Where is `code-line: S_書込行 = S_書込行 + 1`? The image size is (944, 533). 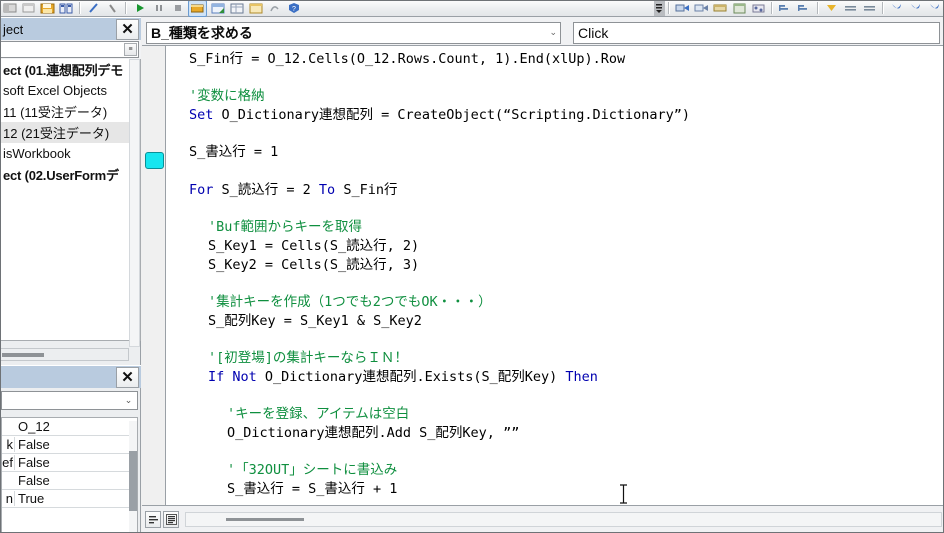
code-line: S_書込行 = S_書込行 + 1 is located at coordinates (555, 489).